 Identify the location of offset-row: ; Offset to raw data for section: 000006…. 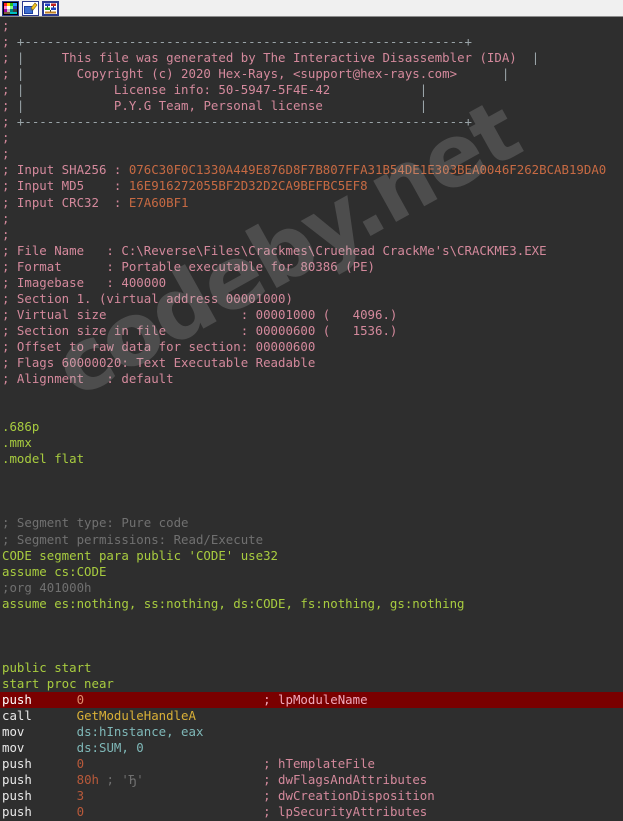
(159, 346).